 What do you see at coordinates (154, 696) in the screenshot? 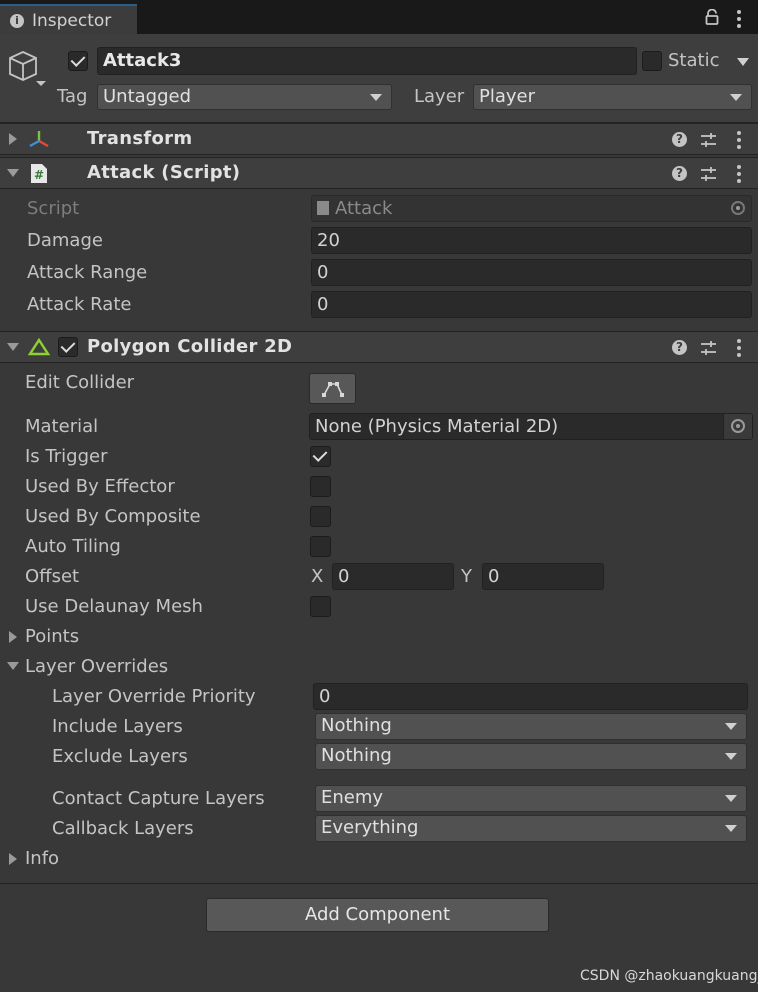
I see `override-priority-label: Layer Override Priority` at bounding box center [154, 696].